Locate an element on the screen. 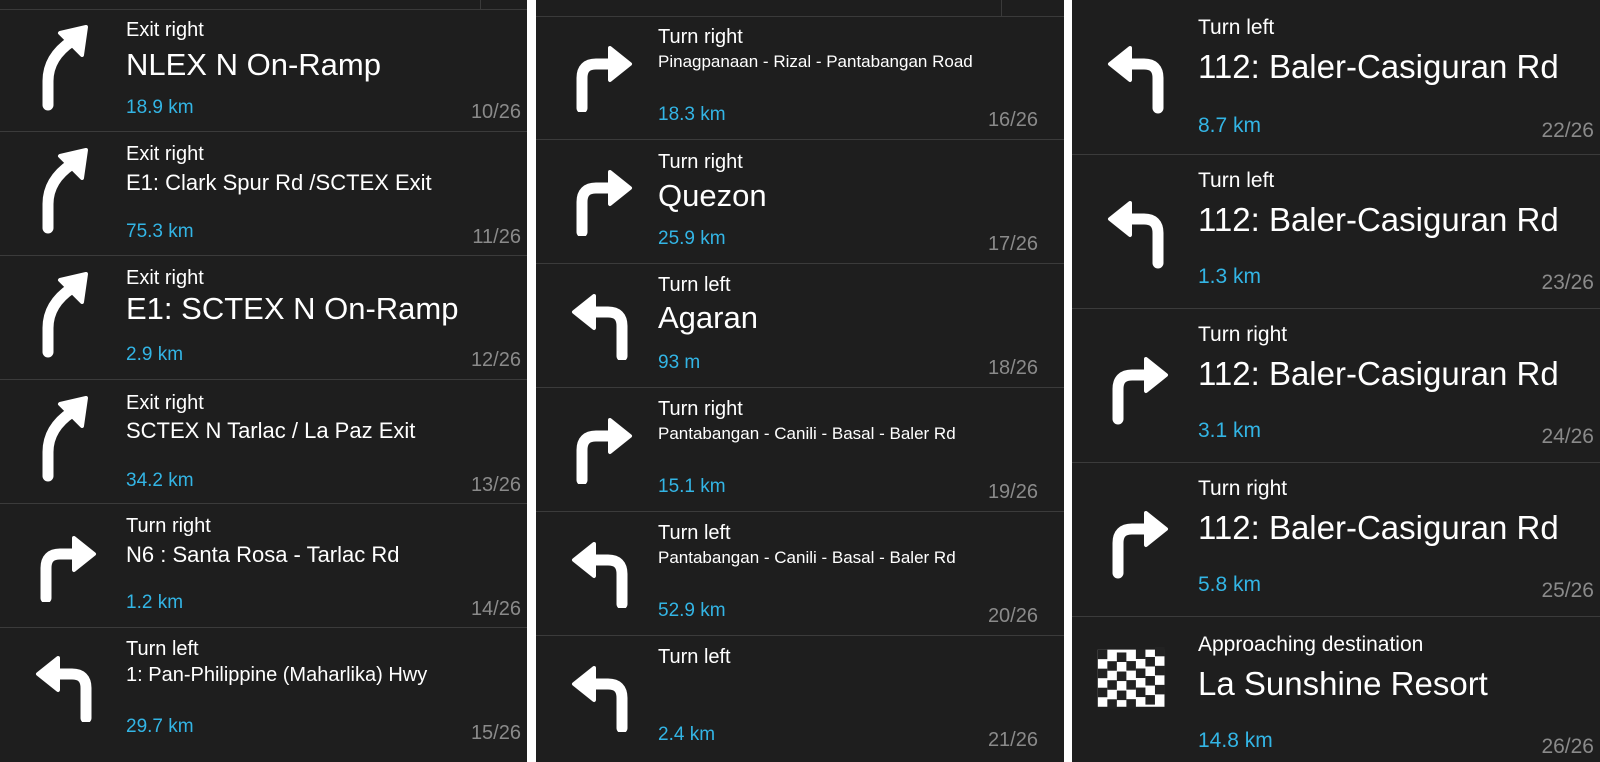 The height and width of the screenshot is (762, 1600). street-name: Quezon is located at coordinates (712, 195).